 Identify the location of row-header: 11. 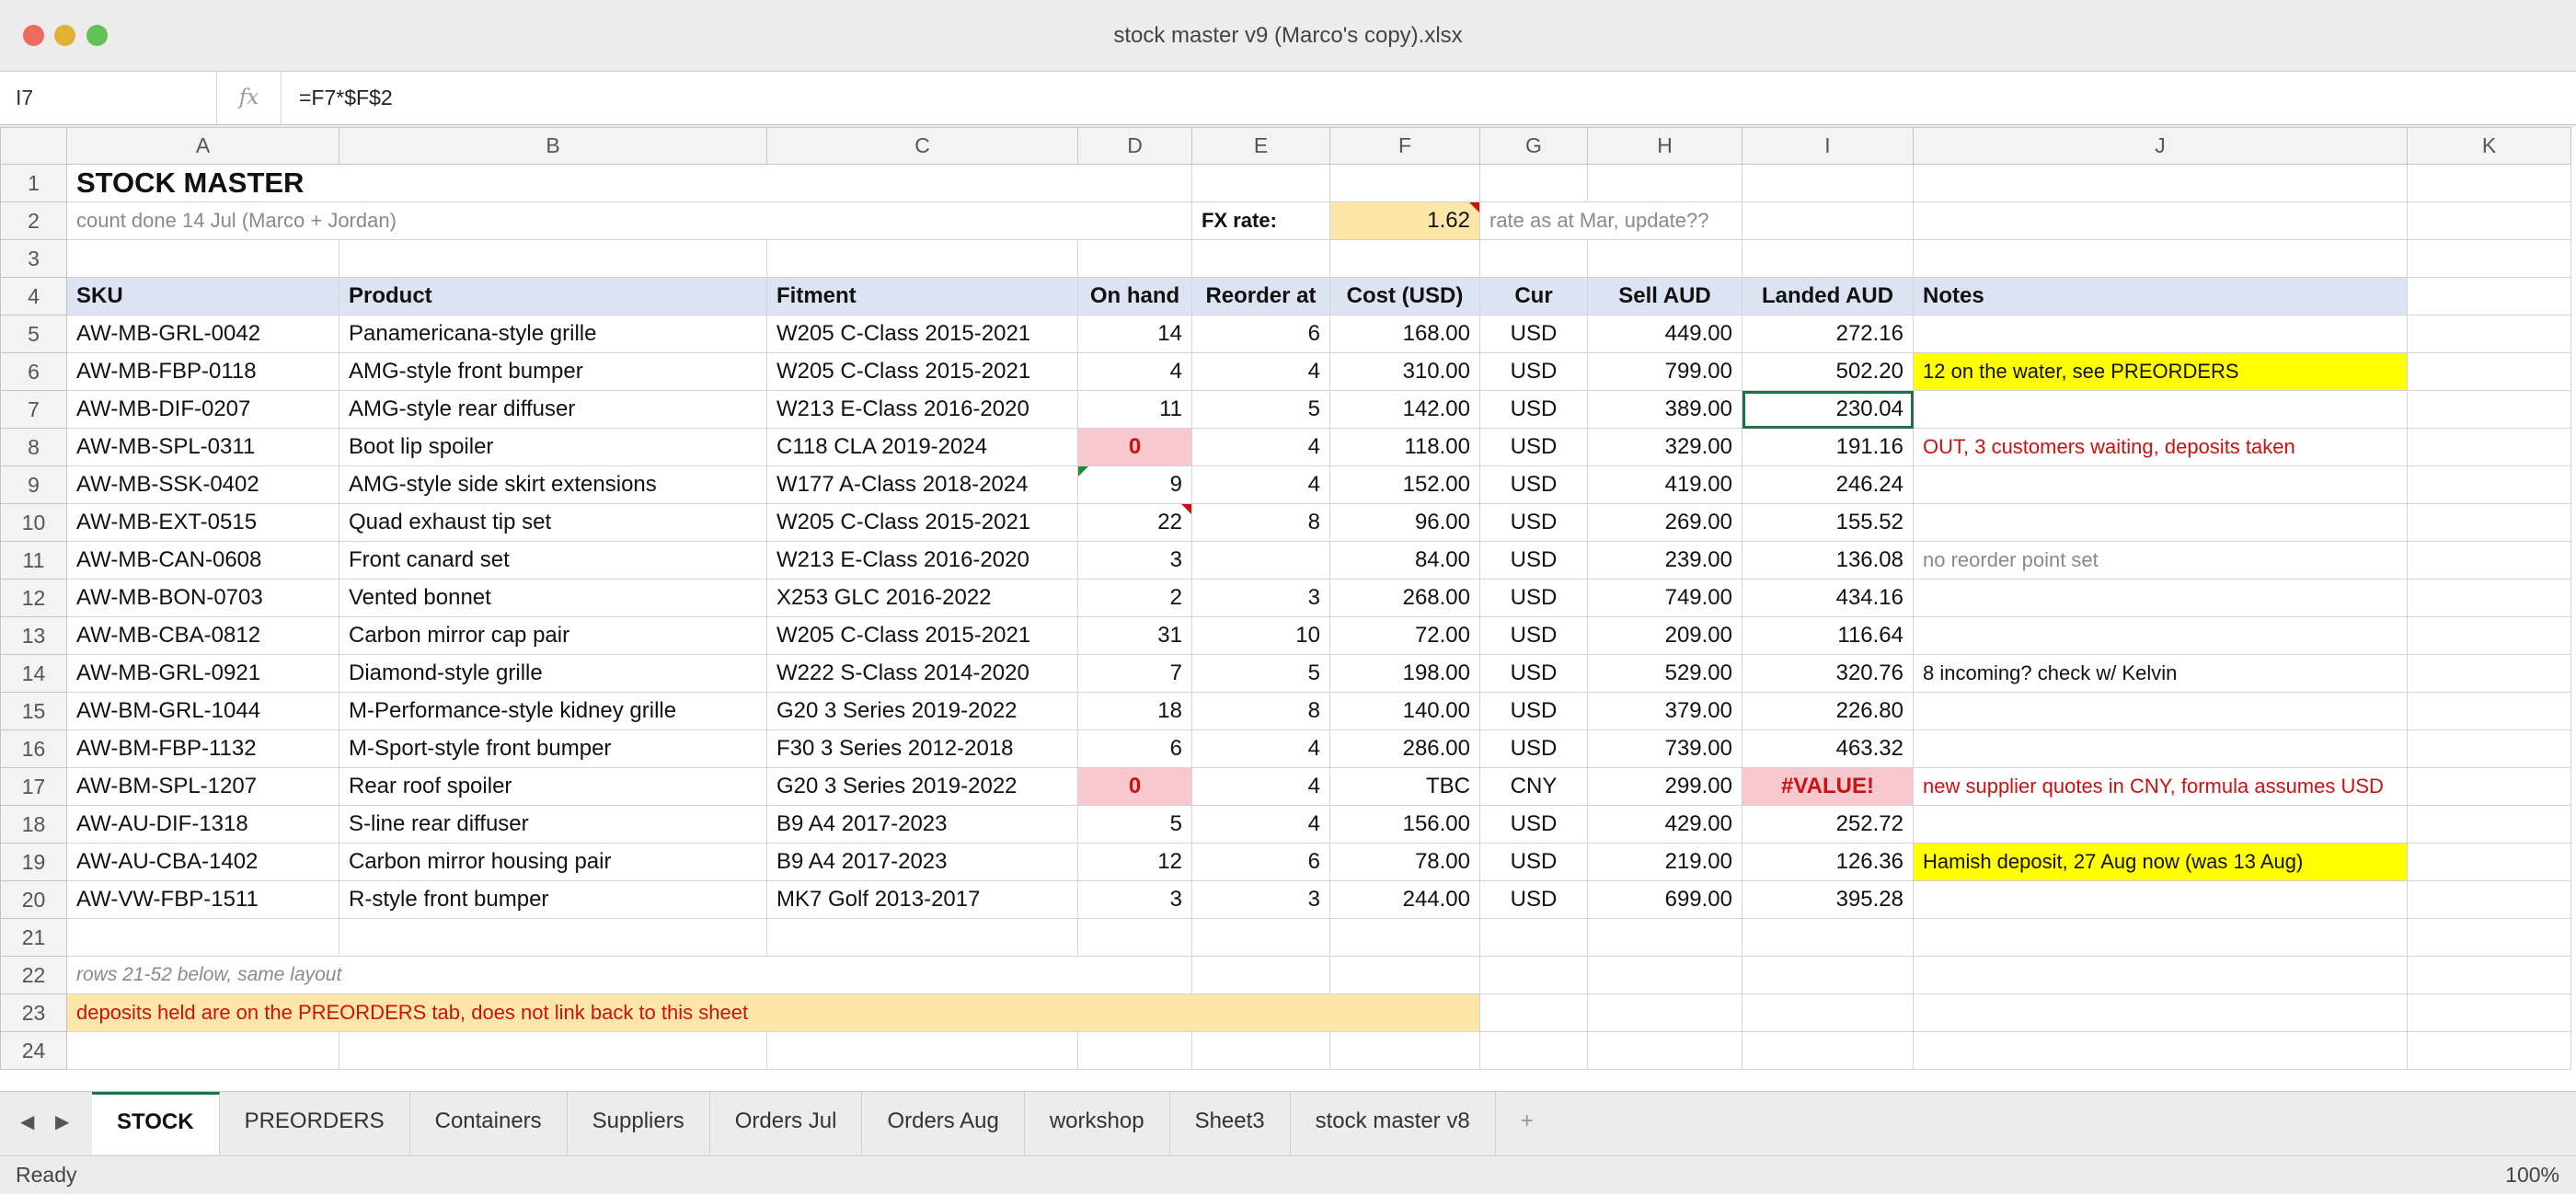
(33, 561).